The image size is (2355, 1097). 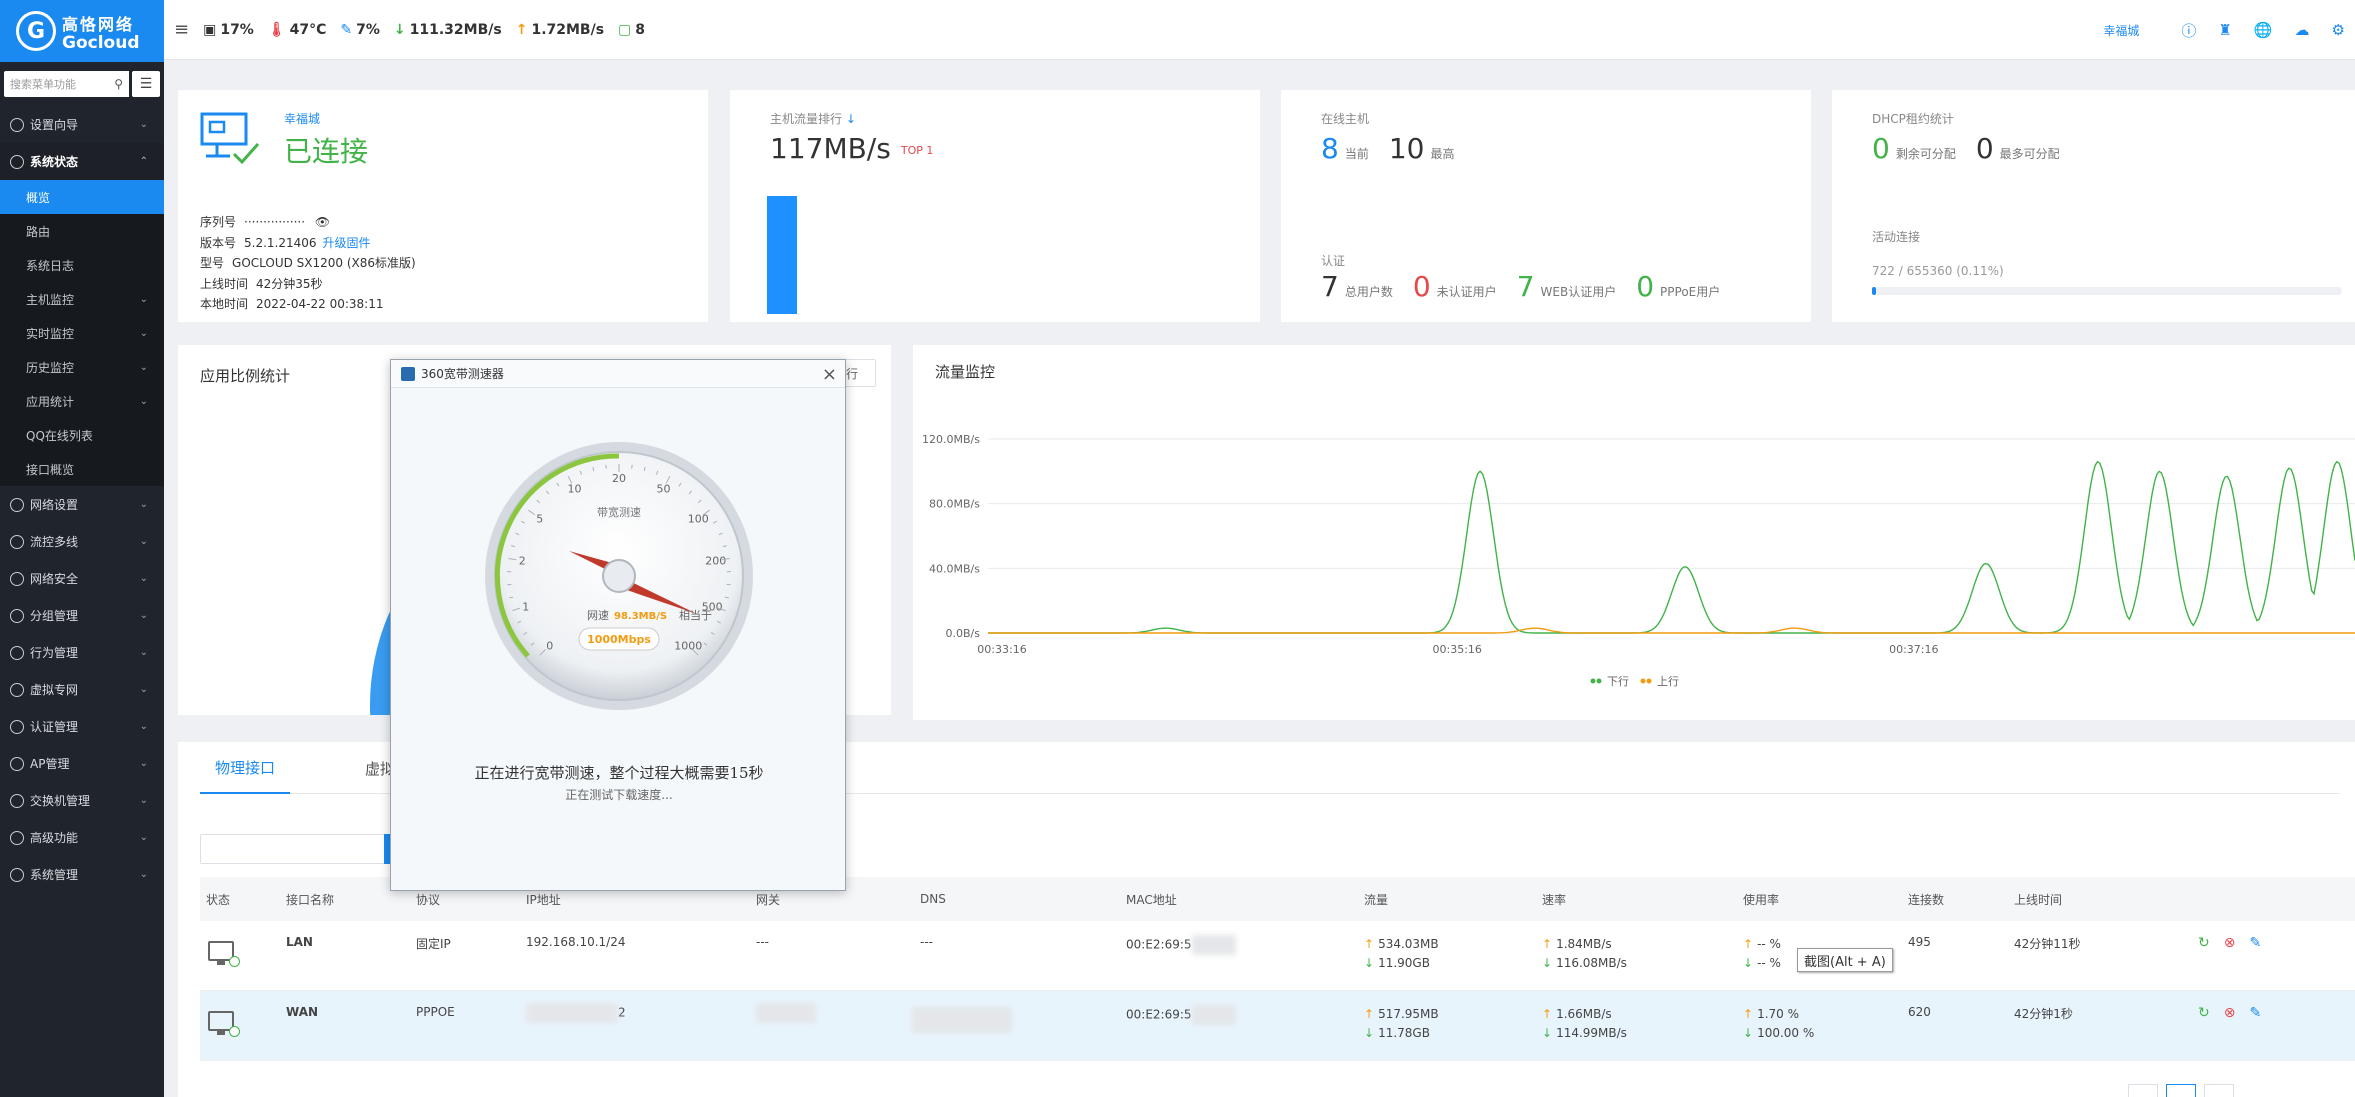 I want to click on upgrade-firmware-link: 升级固件, so click(x=347, y=243).